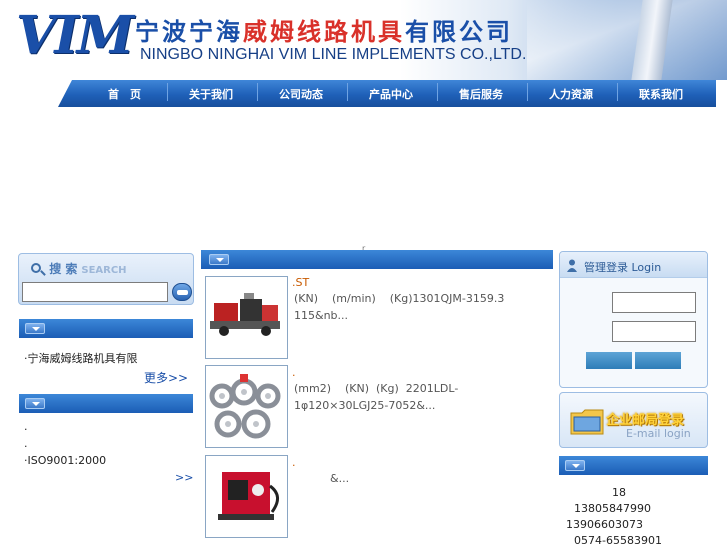  I want to click on nav-item: 产品中心, so click(380, 92).